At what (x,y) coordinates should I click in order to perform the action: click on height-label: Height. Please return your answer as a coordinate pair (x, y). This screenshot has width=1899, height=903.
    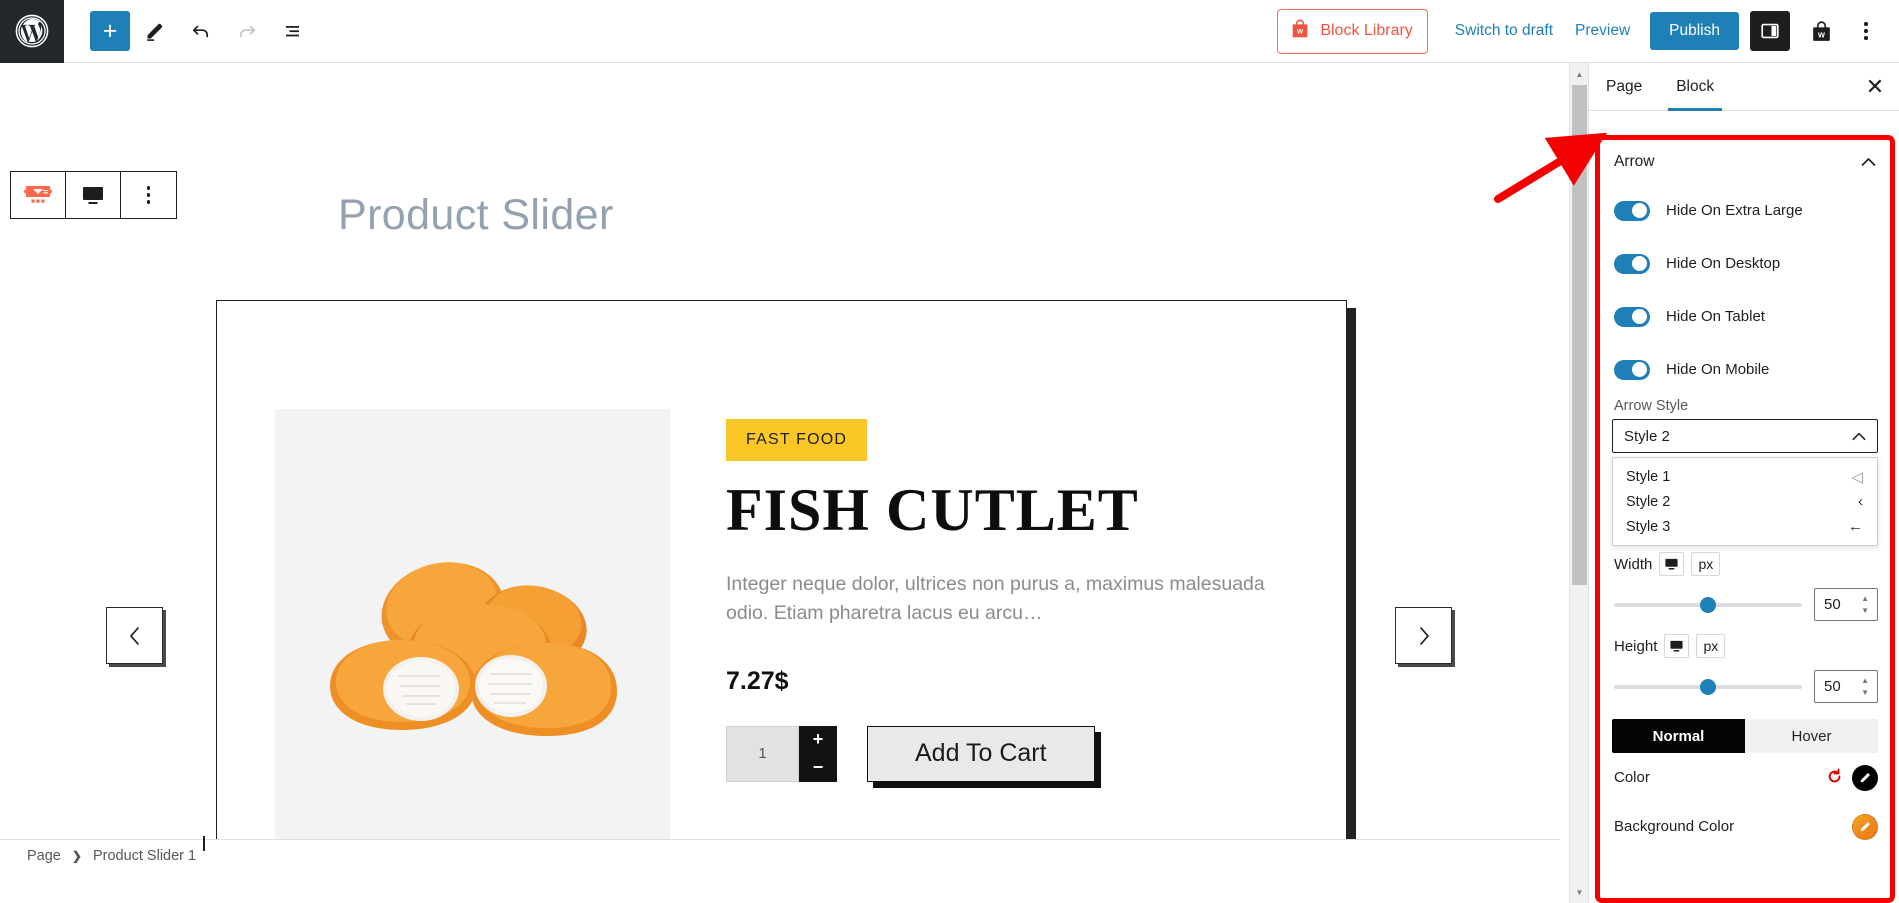
    Looking at the image, I should click on (1636, 646).